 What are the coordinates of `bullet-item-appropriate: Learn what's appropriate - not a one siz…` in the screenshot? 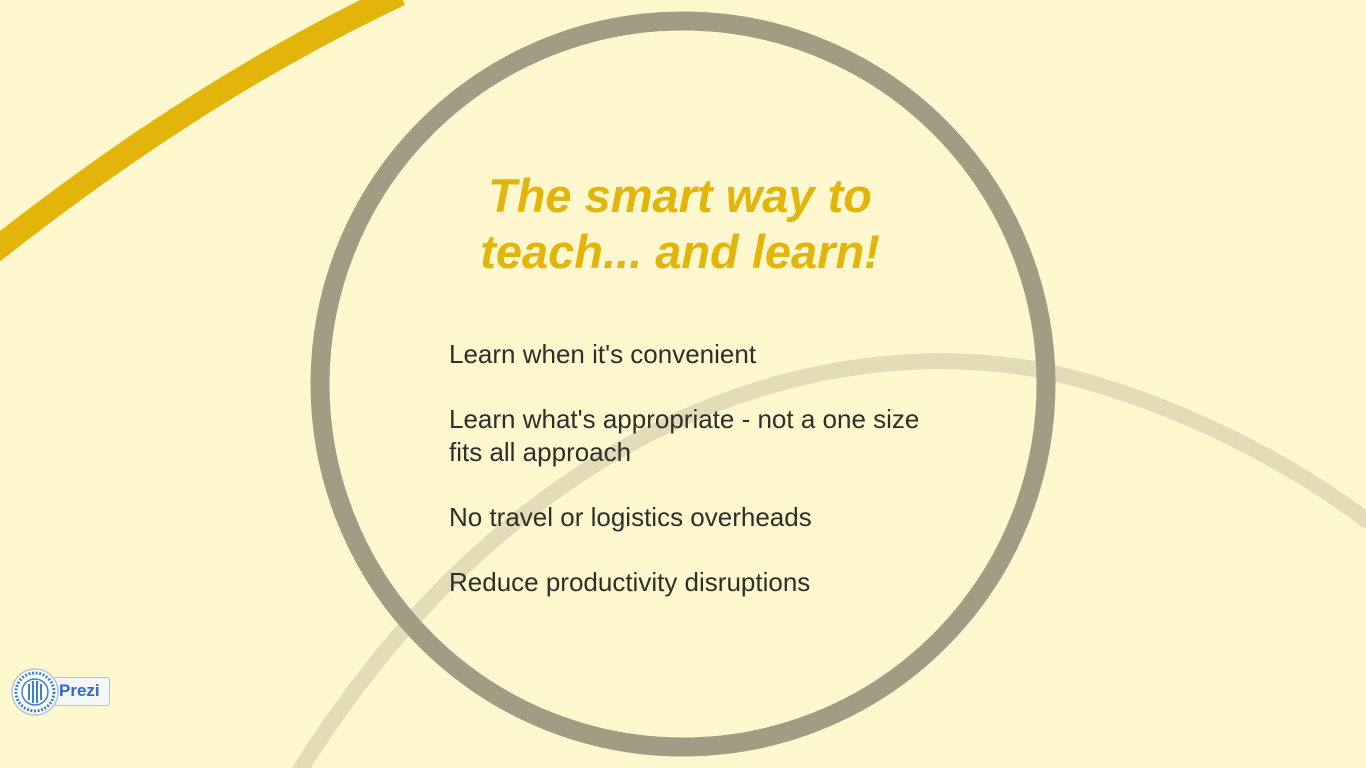 It's located at (684, 435).